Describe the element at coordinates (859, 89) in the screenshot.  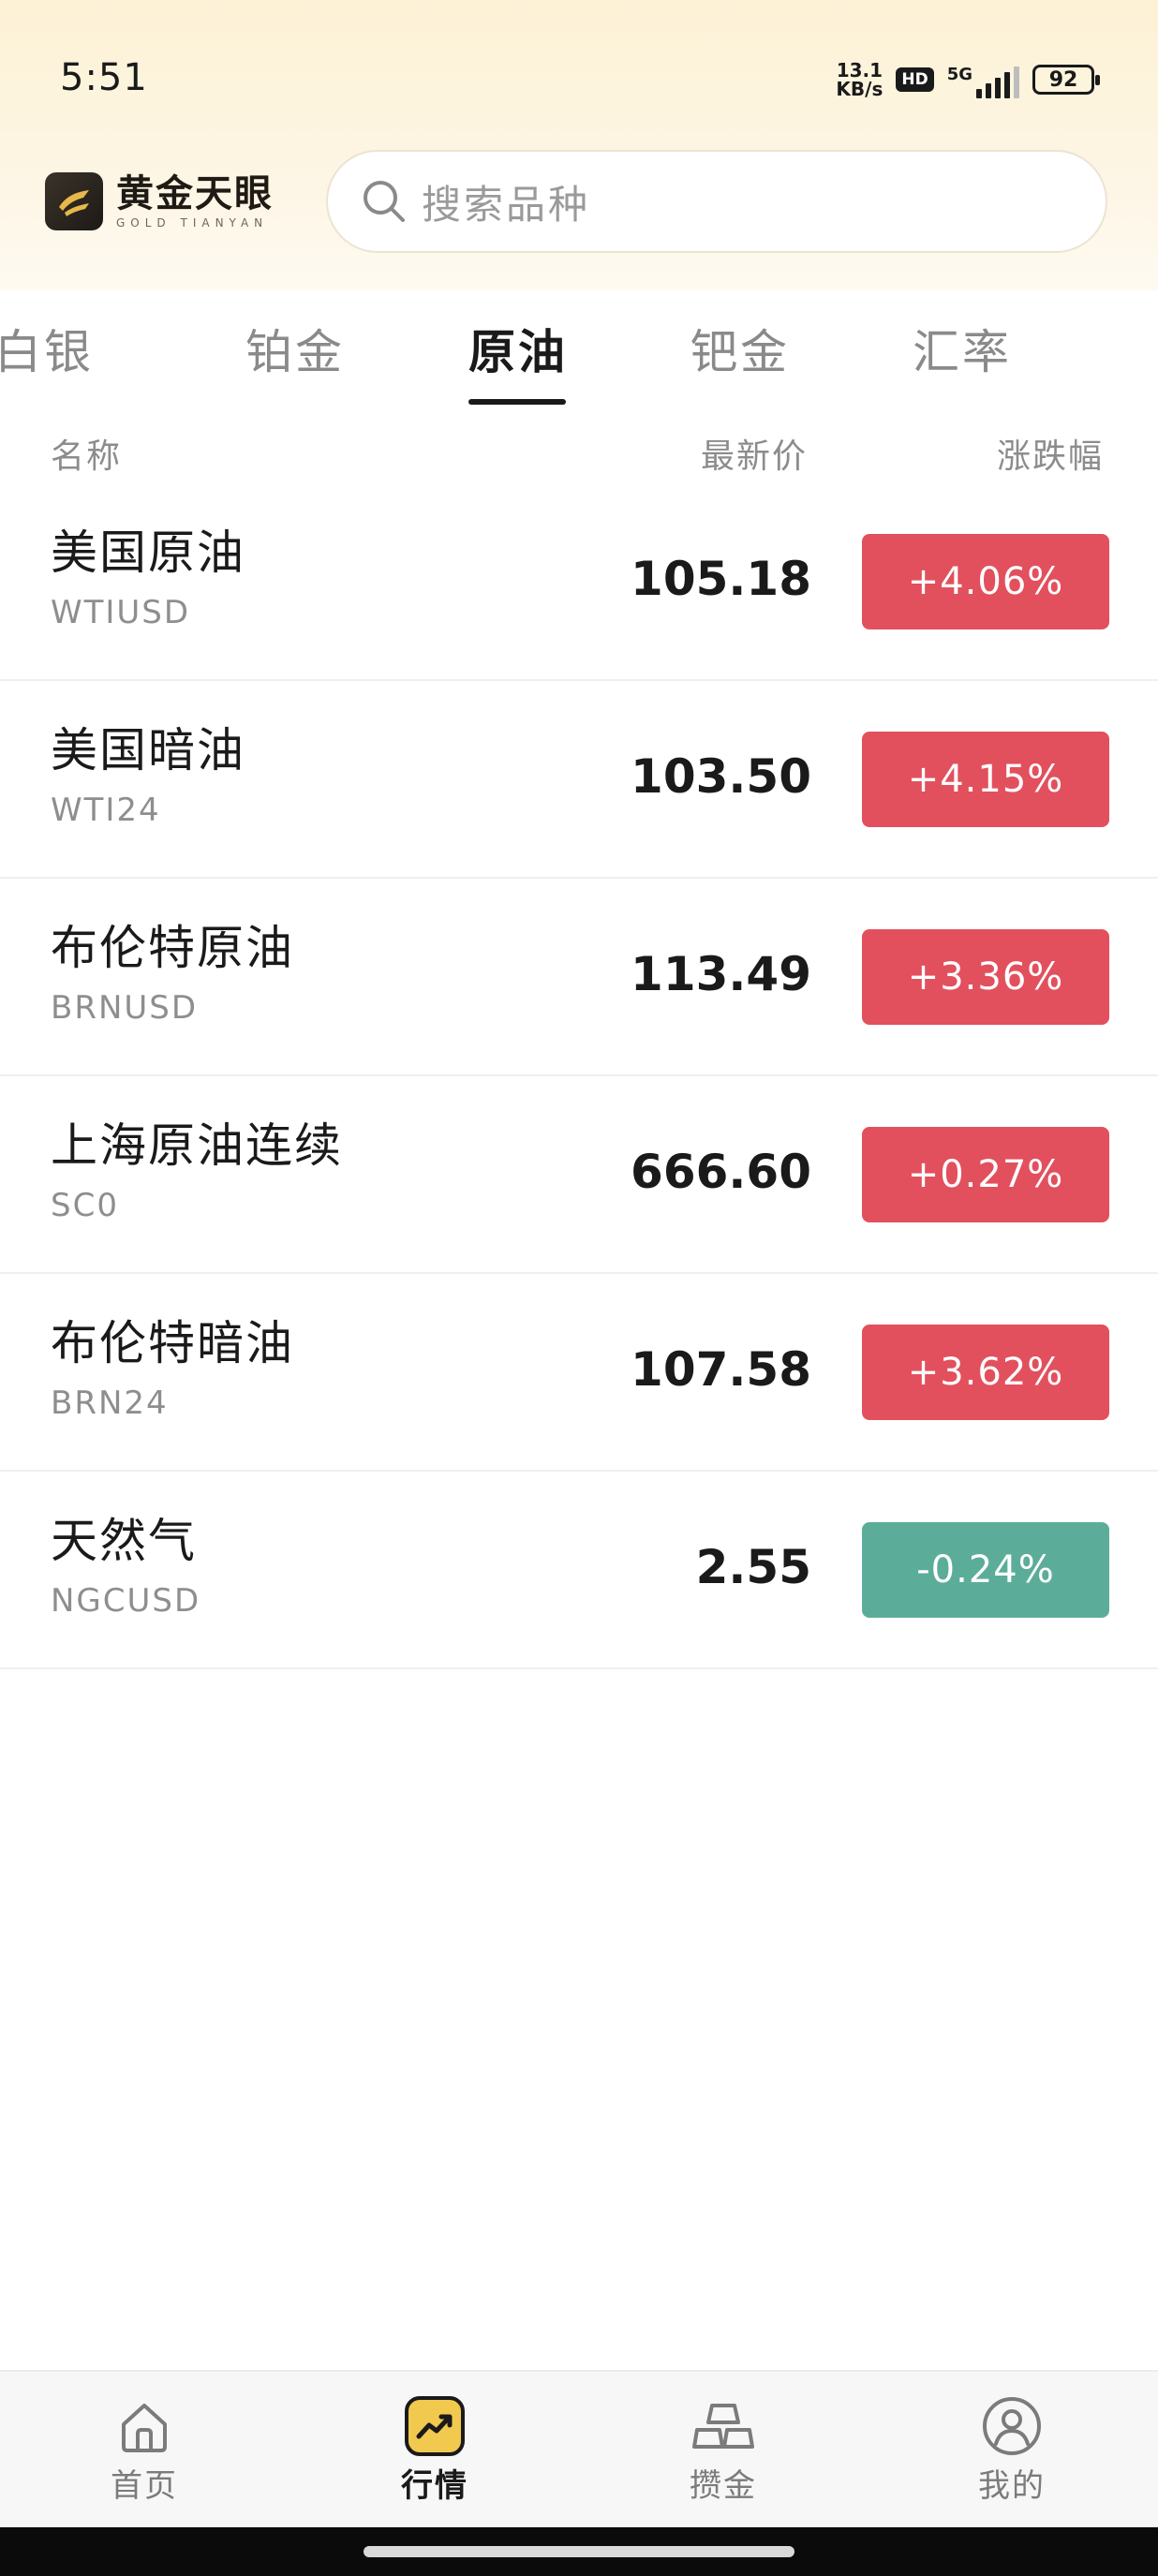
I see `network-speed-unit: KB/s` at that location.